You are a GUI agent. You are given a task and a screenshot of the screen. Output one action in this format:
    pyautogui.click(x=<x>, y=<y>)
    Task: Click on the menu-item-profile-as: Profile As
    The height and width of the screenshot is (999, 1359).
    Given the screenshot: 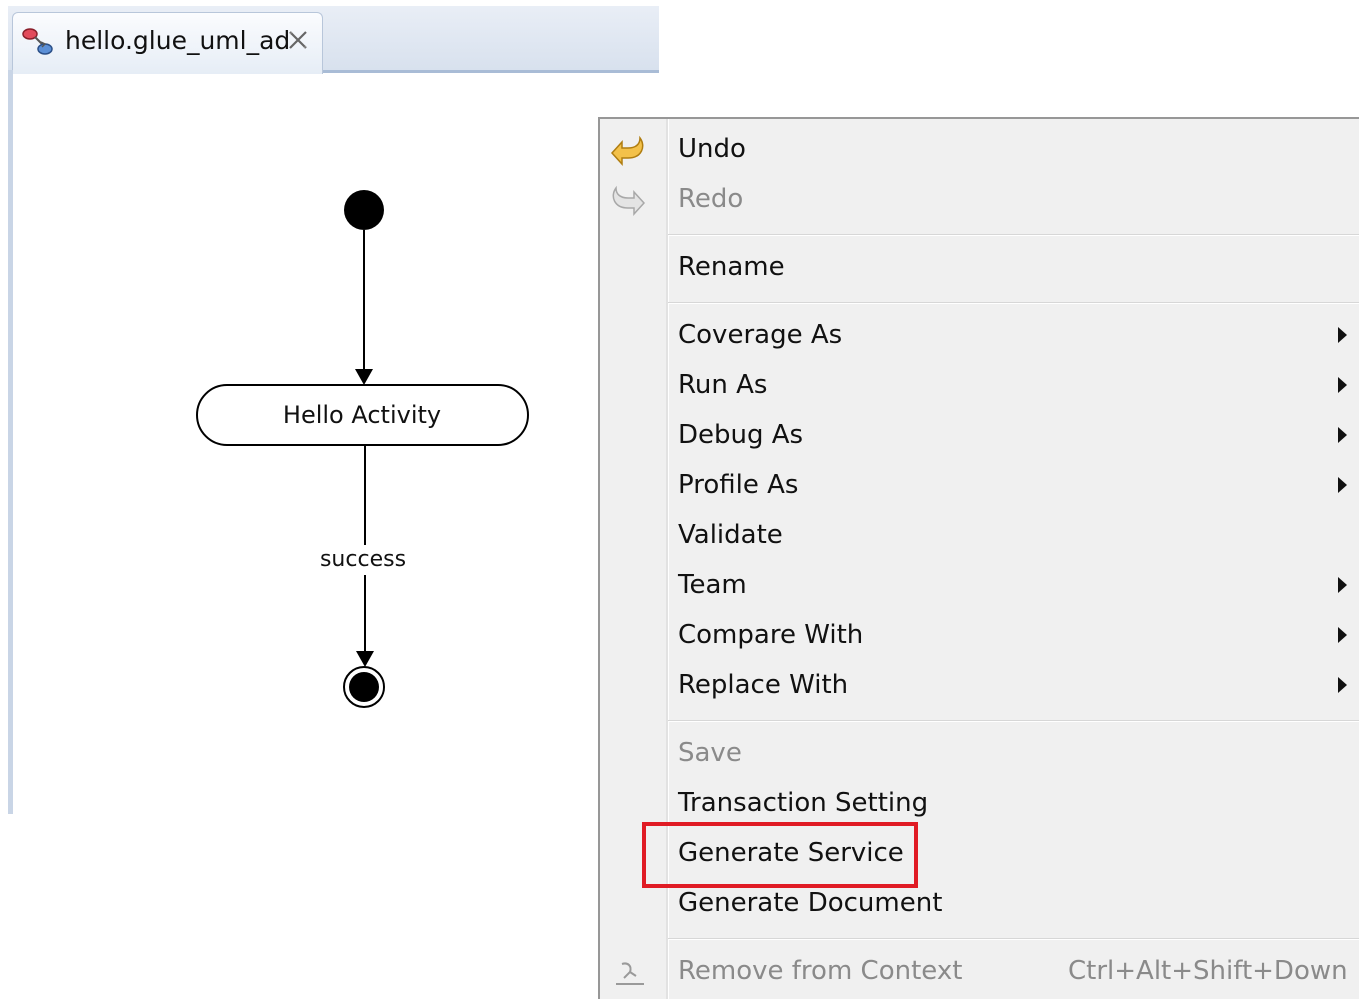 What is the action you would take?
    pyautogui.click(x=979, y=485)
    